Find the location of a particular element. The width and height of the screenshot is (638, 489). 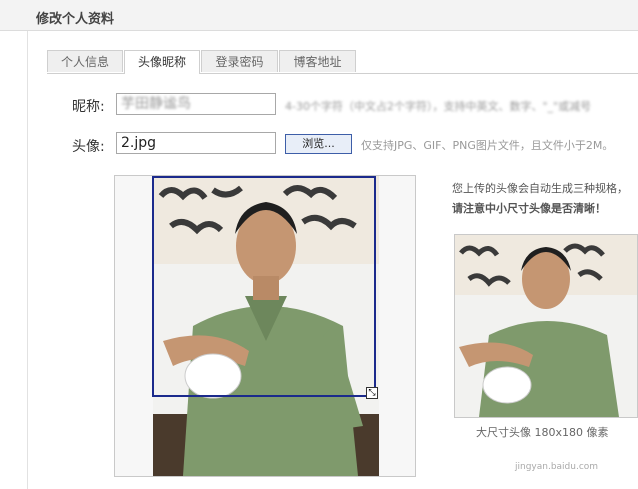

preview-note-line1: 您上传的头像会自动生成三种规格， is located at coordinates (540, 188).